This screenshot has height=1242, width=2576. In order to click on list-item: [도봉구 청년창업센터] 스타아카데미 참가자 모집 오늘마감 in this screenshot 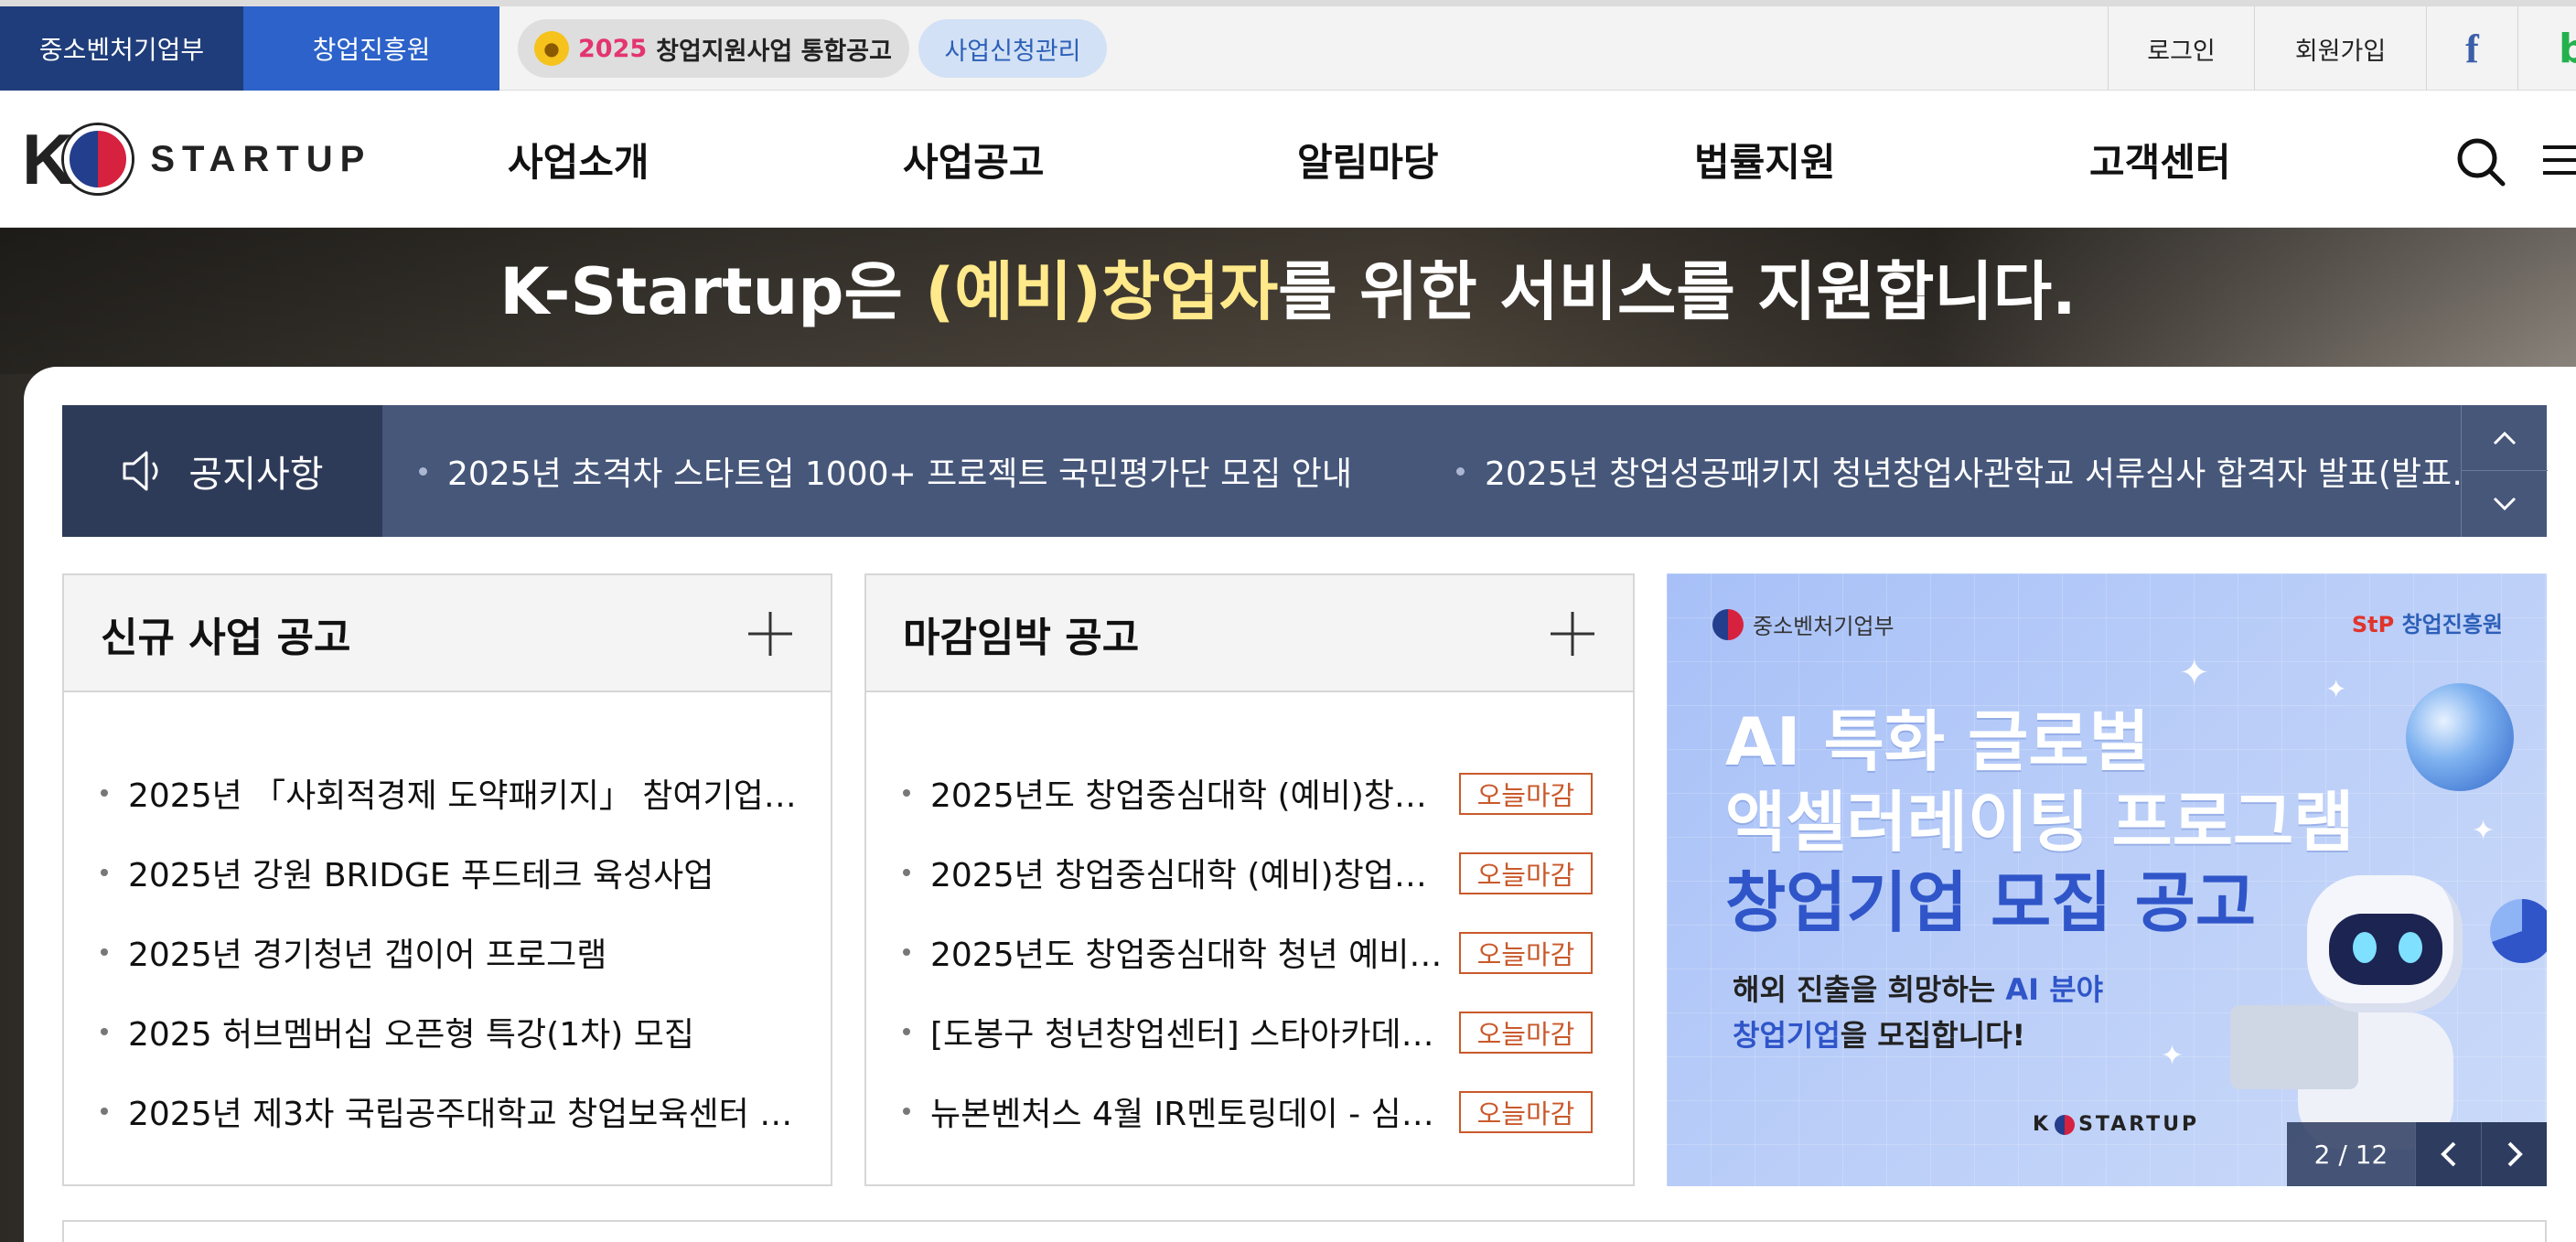, I will do `click(1250, 1031)`.